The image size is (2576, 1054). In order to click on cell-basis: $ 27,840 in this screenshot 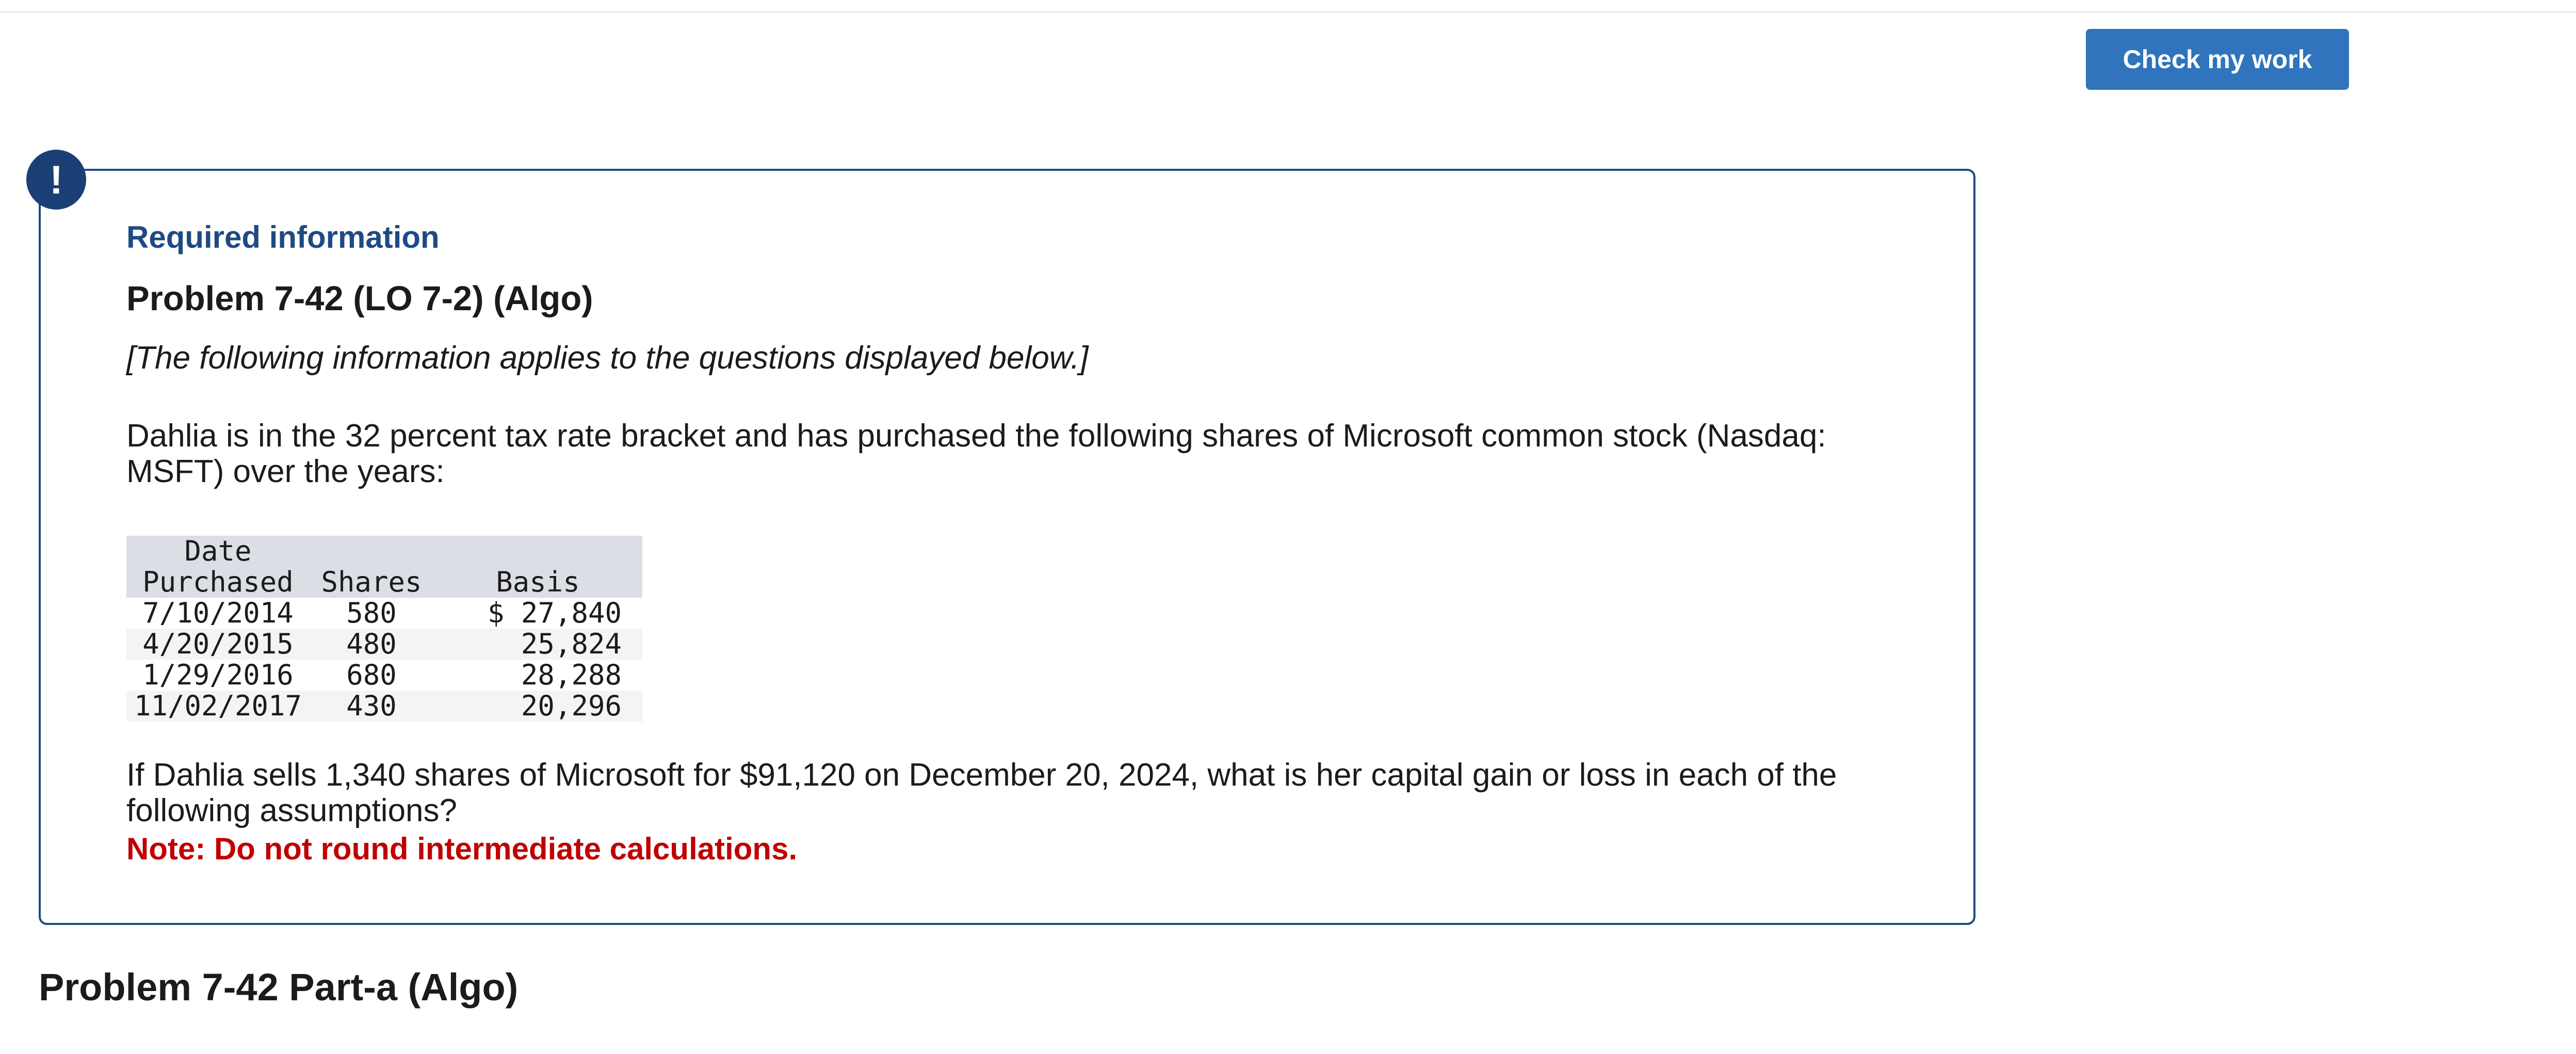, I will do `click(537, 613)`.